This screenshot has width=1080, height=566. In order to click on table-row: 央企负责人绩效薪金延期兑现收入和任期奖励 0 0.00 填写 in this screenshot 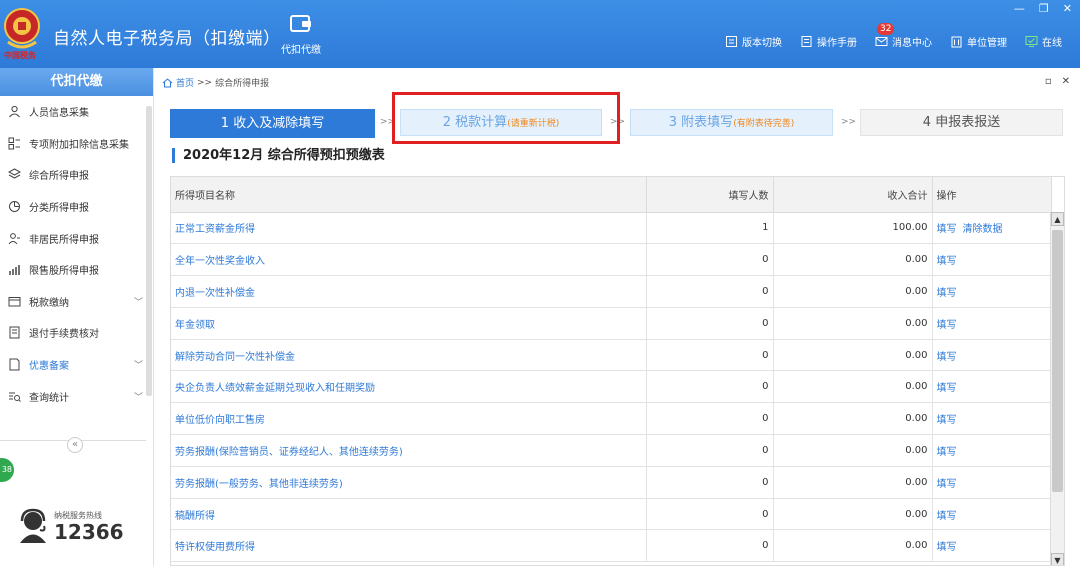, I will do `click(611, 387)`.